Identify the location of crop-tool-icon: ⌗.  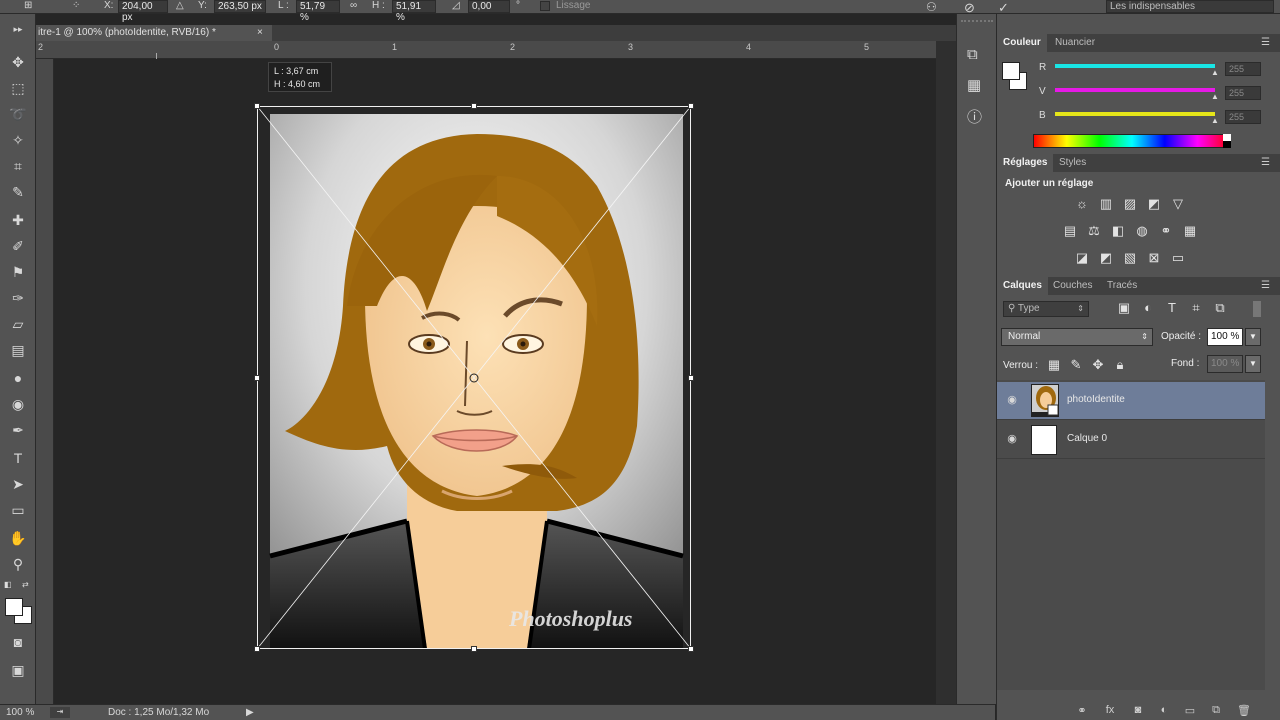
(18, 166).